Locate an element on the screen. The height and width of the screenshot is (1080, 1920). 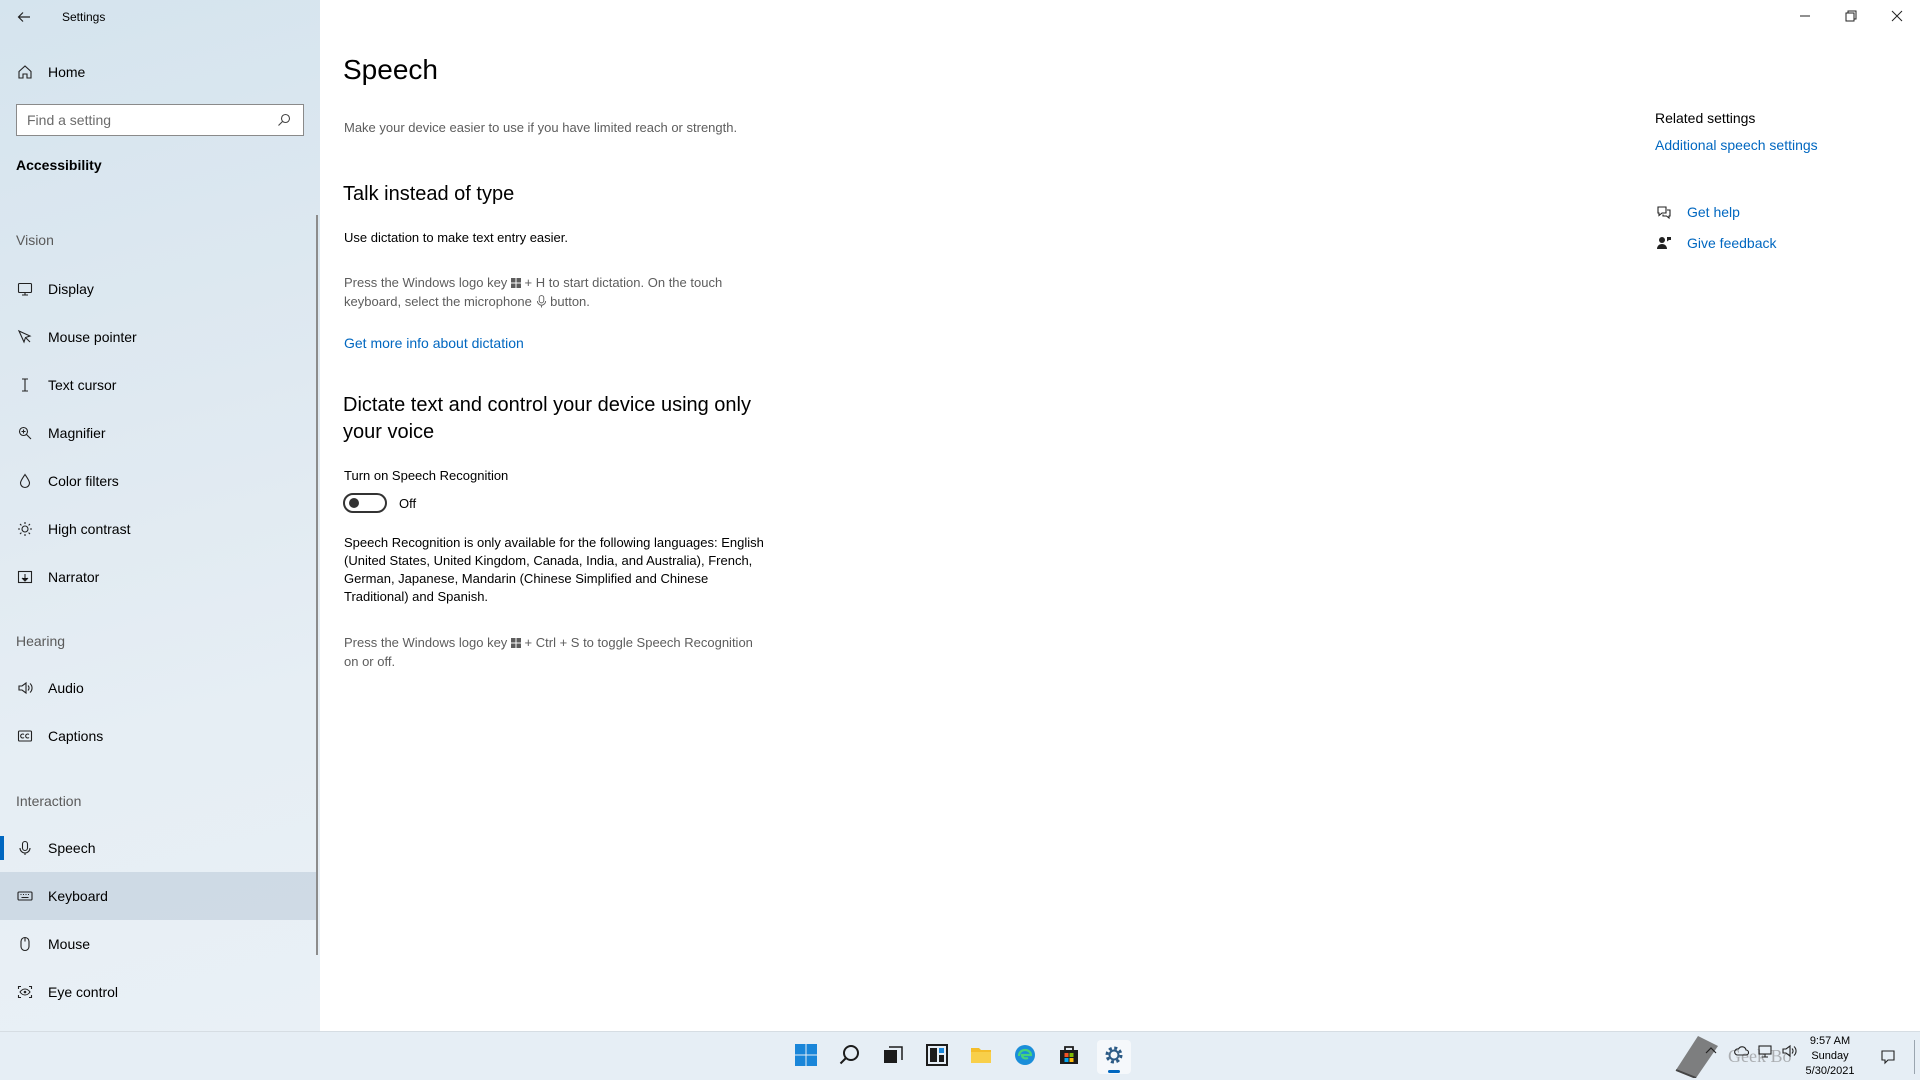
back-arrow-icon is located at coordinates (24, 17).